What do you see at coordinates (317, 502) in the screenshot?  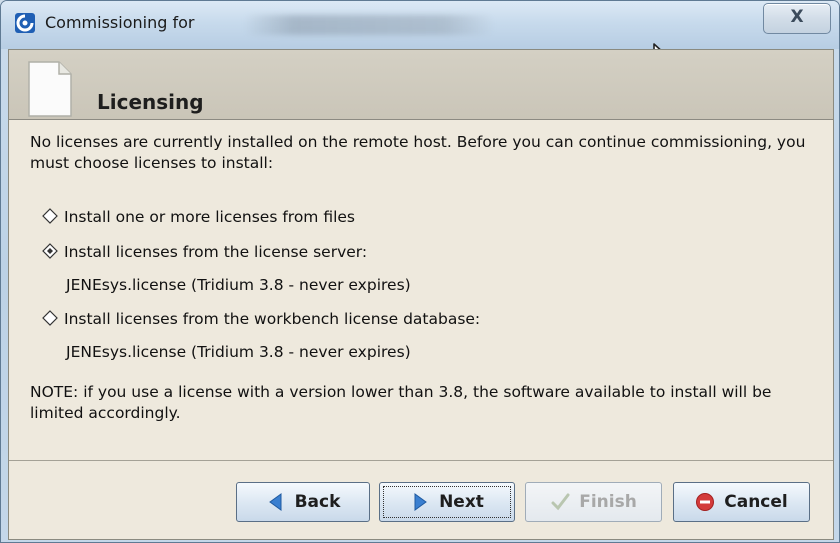 I see `back-label: Back` at bounding box center [317, 502].